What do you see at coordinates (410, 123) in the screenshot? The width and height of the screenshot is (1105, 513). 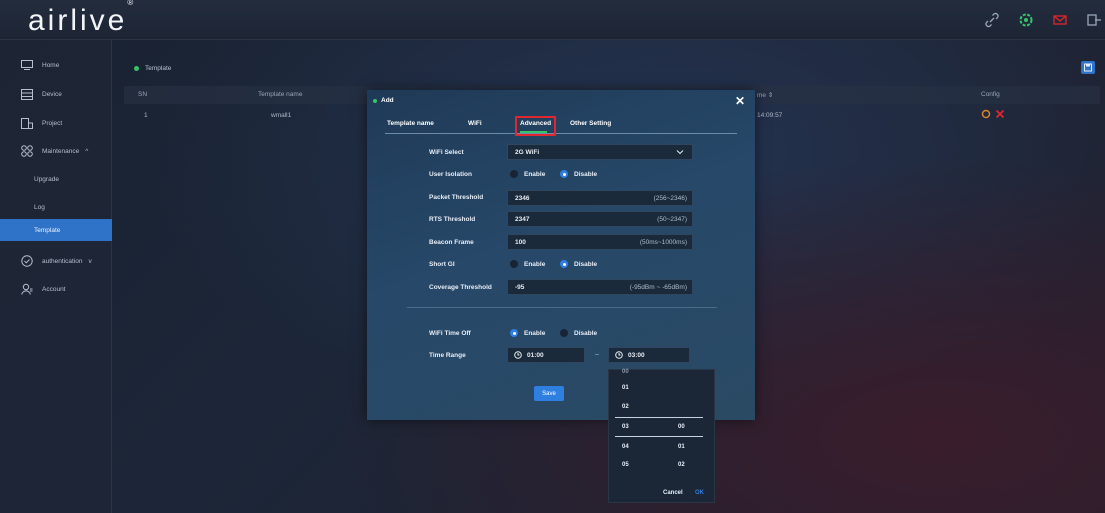 I see `tab-template-name: Template name` at bounding box center [410, 123].